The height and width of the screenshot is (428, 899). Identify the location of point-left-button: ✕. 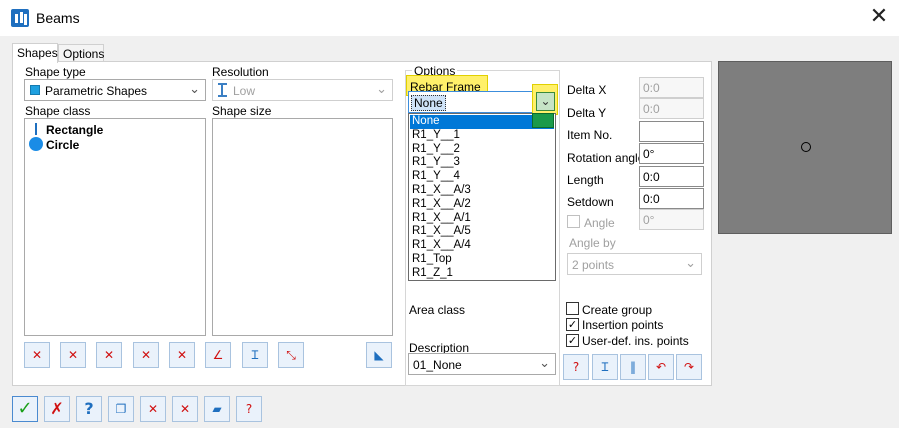
(37, 355).